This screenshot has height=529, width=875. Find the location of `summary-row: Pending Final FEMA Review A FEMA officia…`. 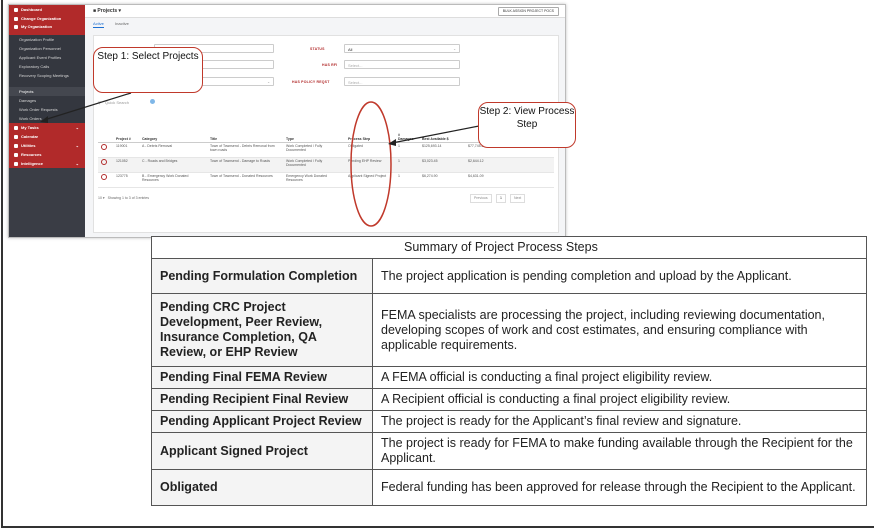

summary-row: Pending Final FEMA Review A FEMA officia… is located at coordinates (509, 377).